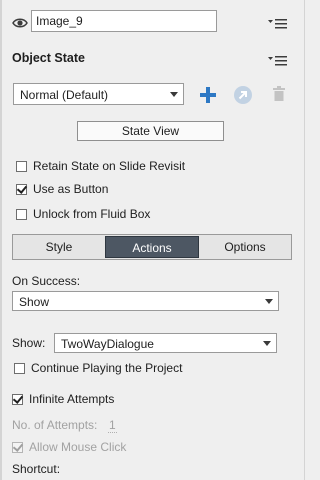 This screenshot has width=320, height=480. I want to click on tab-options: Options, so click(245, 247).